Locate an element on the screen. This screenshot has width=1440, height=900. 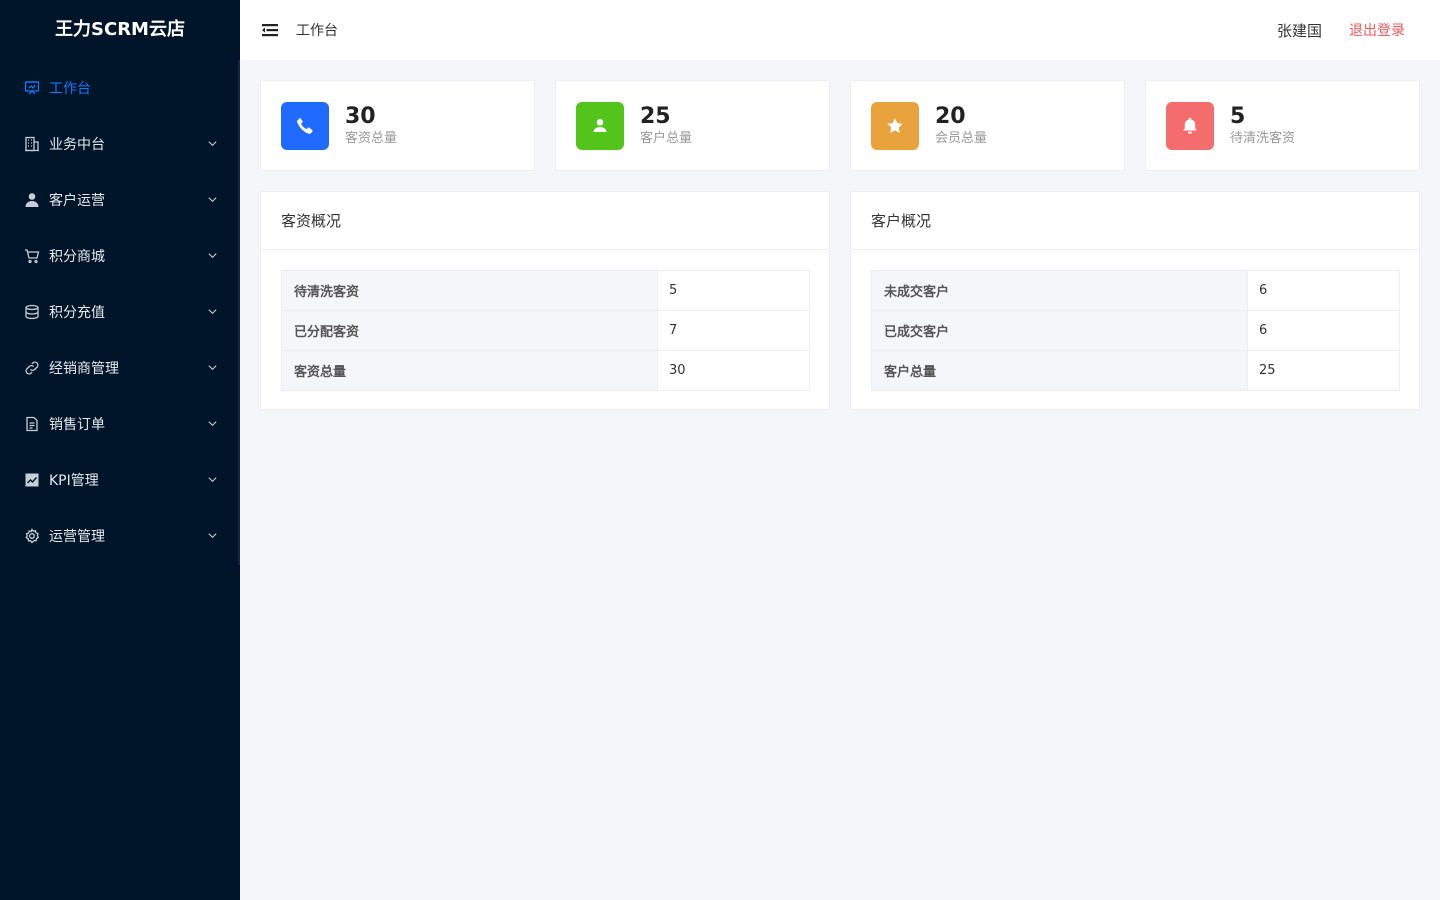
chart-icon is located at coordinates (32, 480).